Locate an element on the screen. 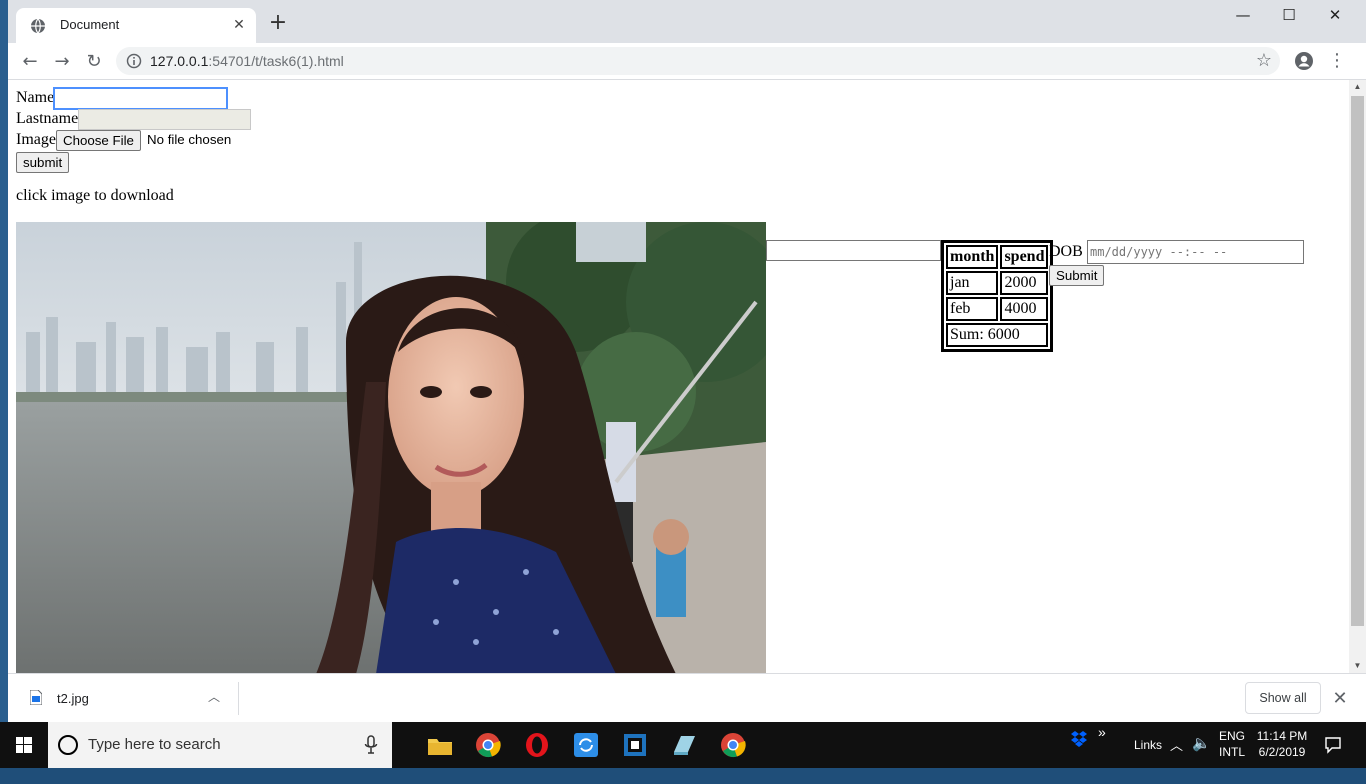 The image size is (1366, 784). cell-spend: 4000 is located at coordinates (1024, 309).